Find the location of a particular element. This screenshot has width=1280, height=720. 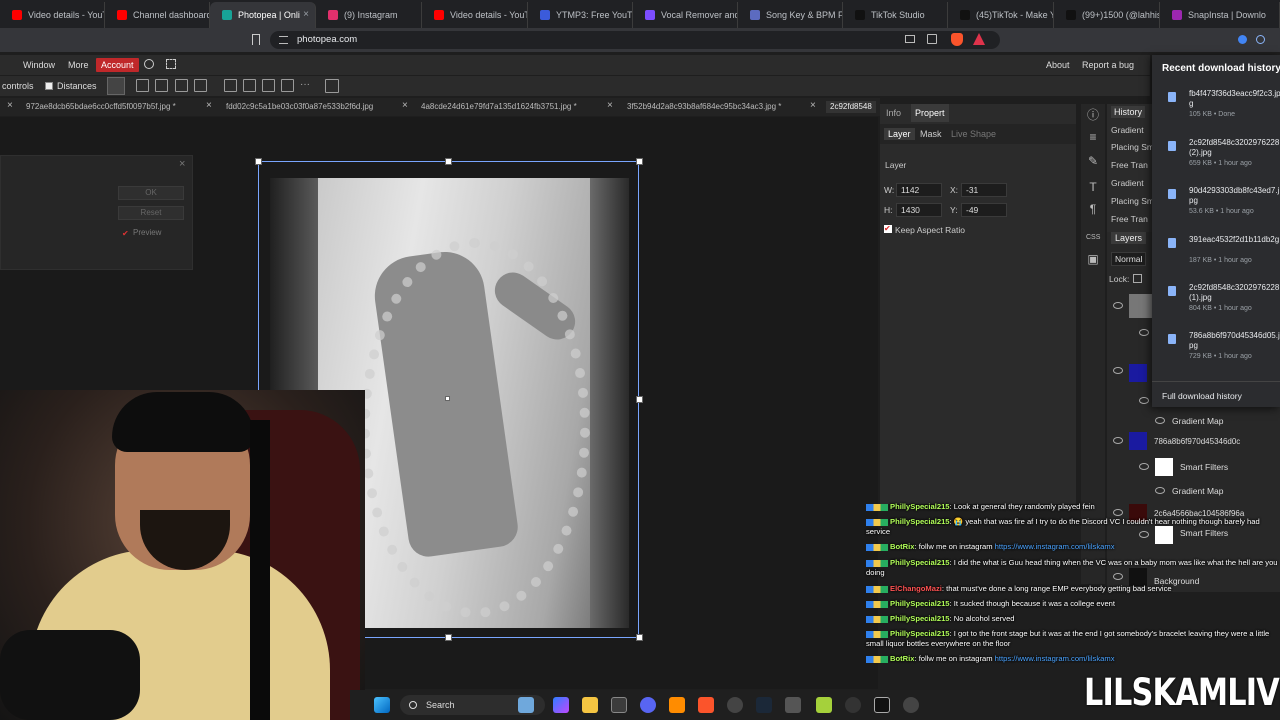

extension-icon is located at coordinates (1242, 39).